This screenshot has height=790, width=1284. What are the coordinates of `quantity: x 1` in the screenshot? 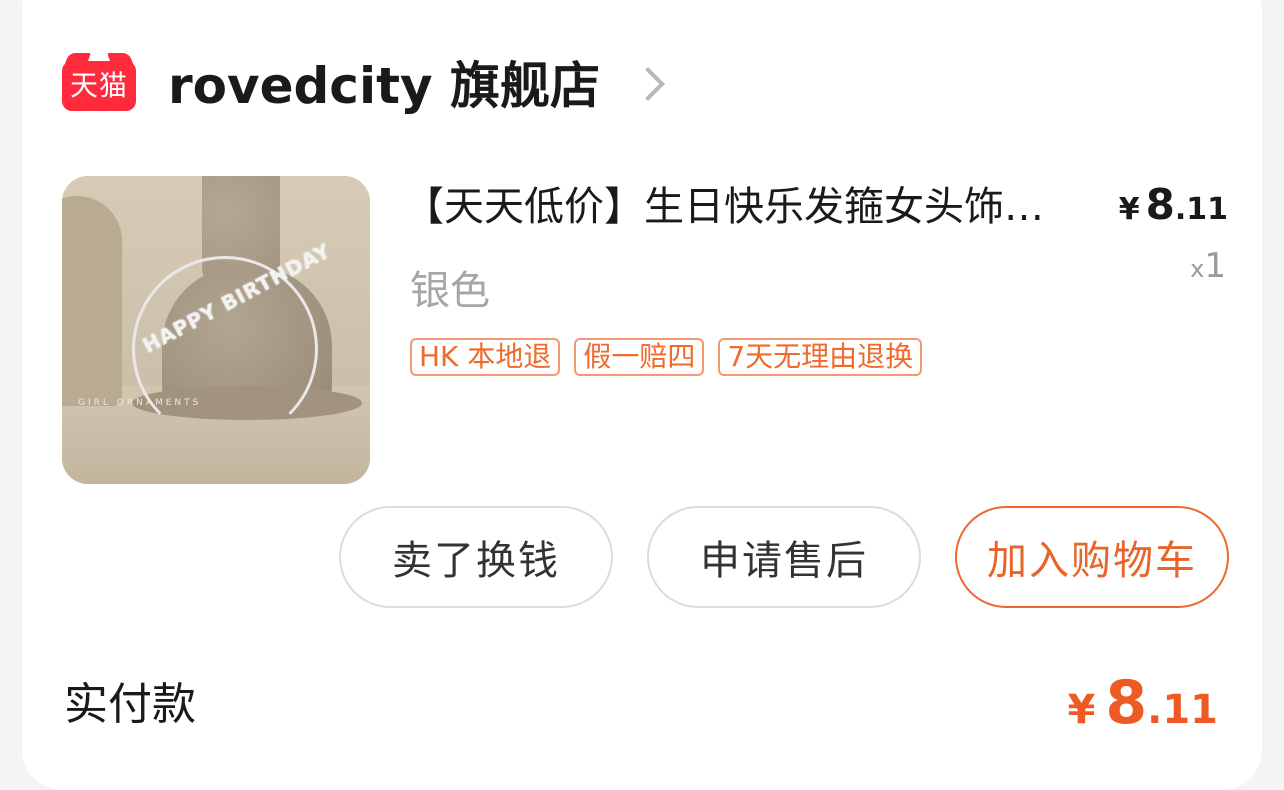 It's located at (1208, 266).